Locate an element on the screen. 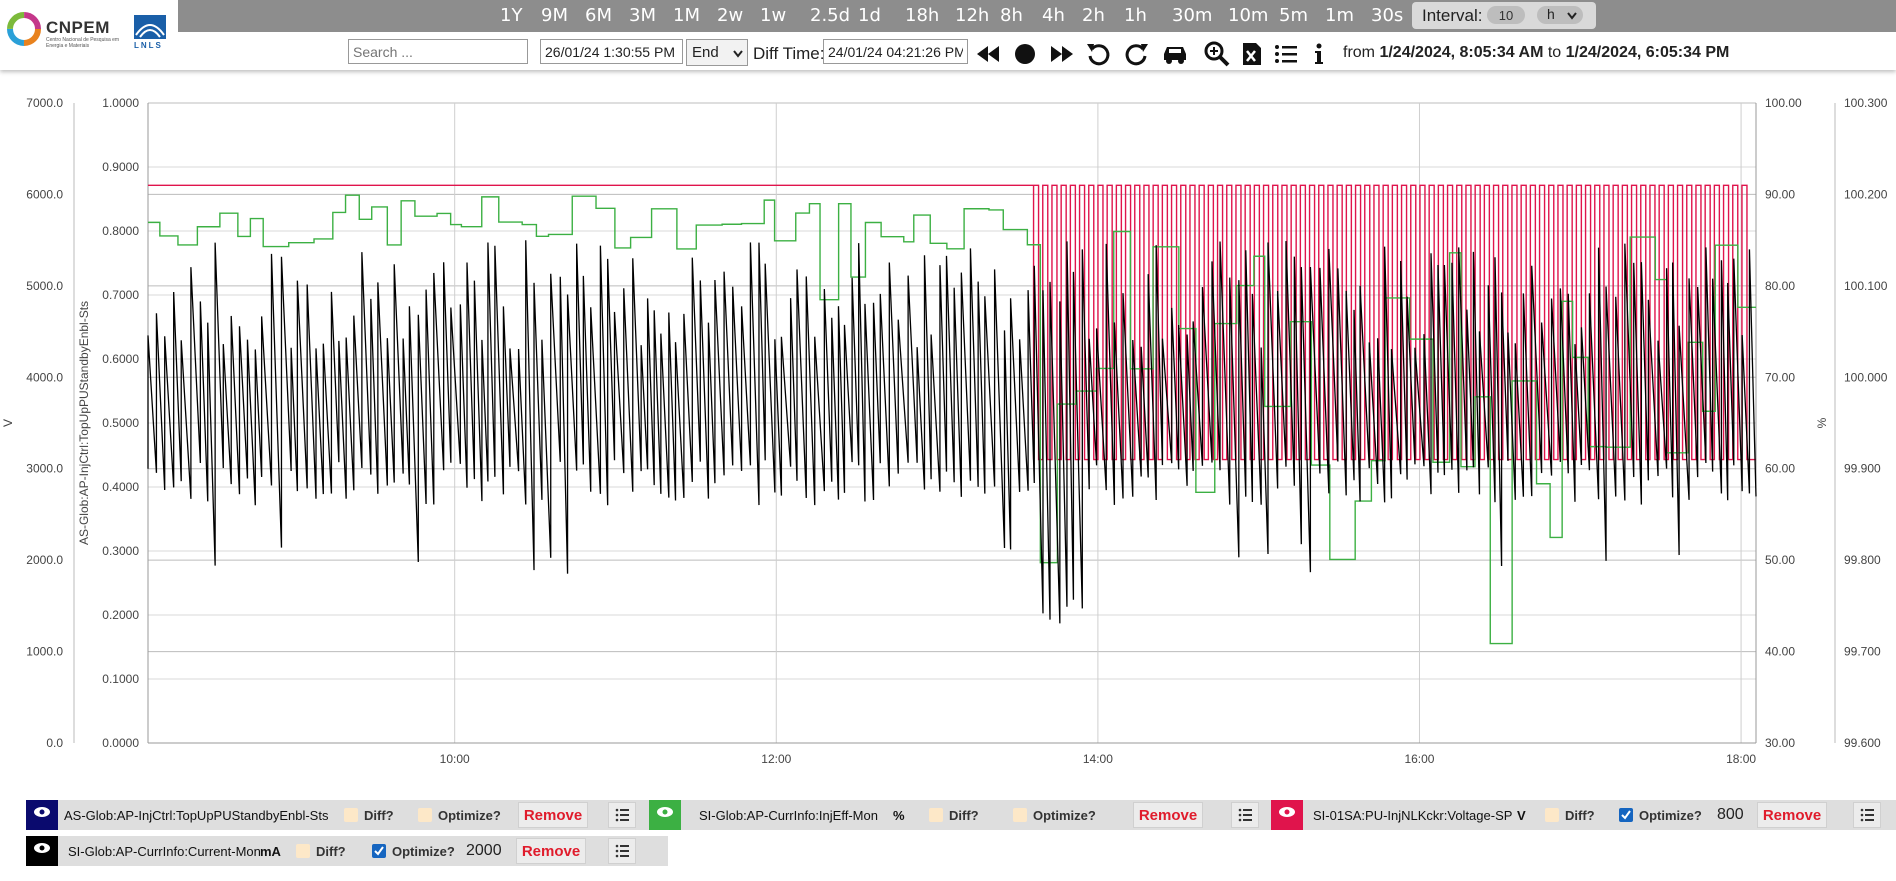  range-button-8h: 8h is located at coordinates (1011, 16).